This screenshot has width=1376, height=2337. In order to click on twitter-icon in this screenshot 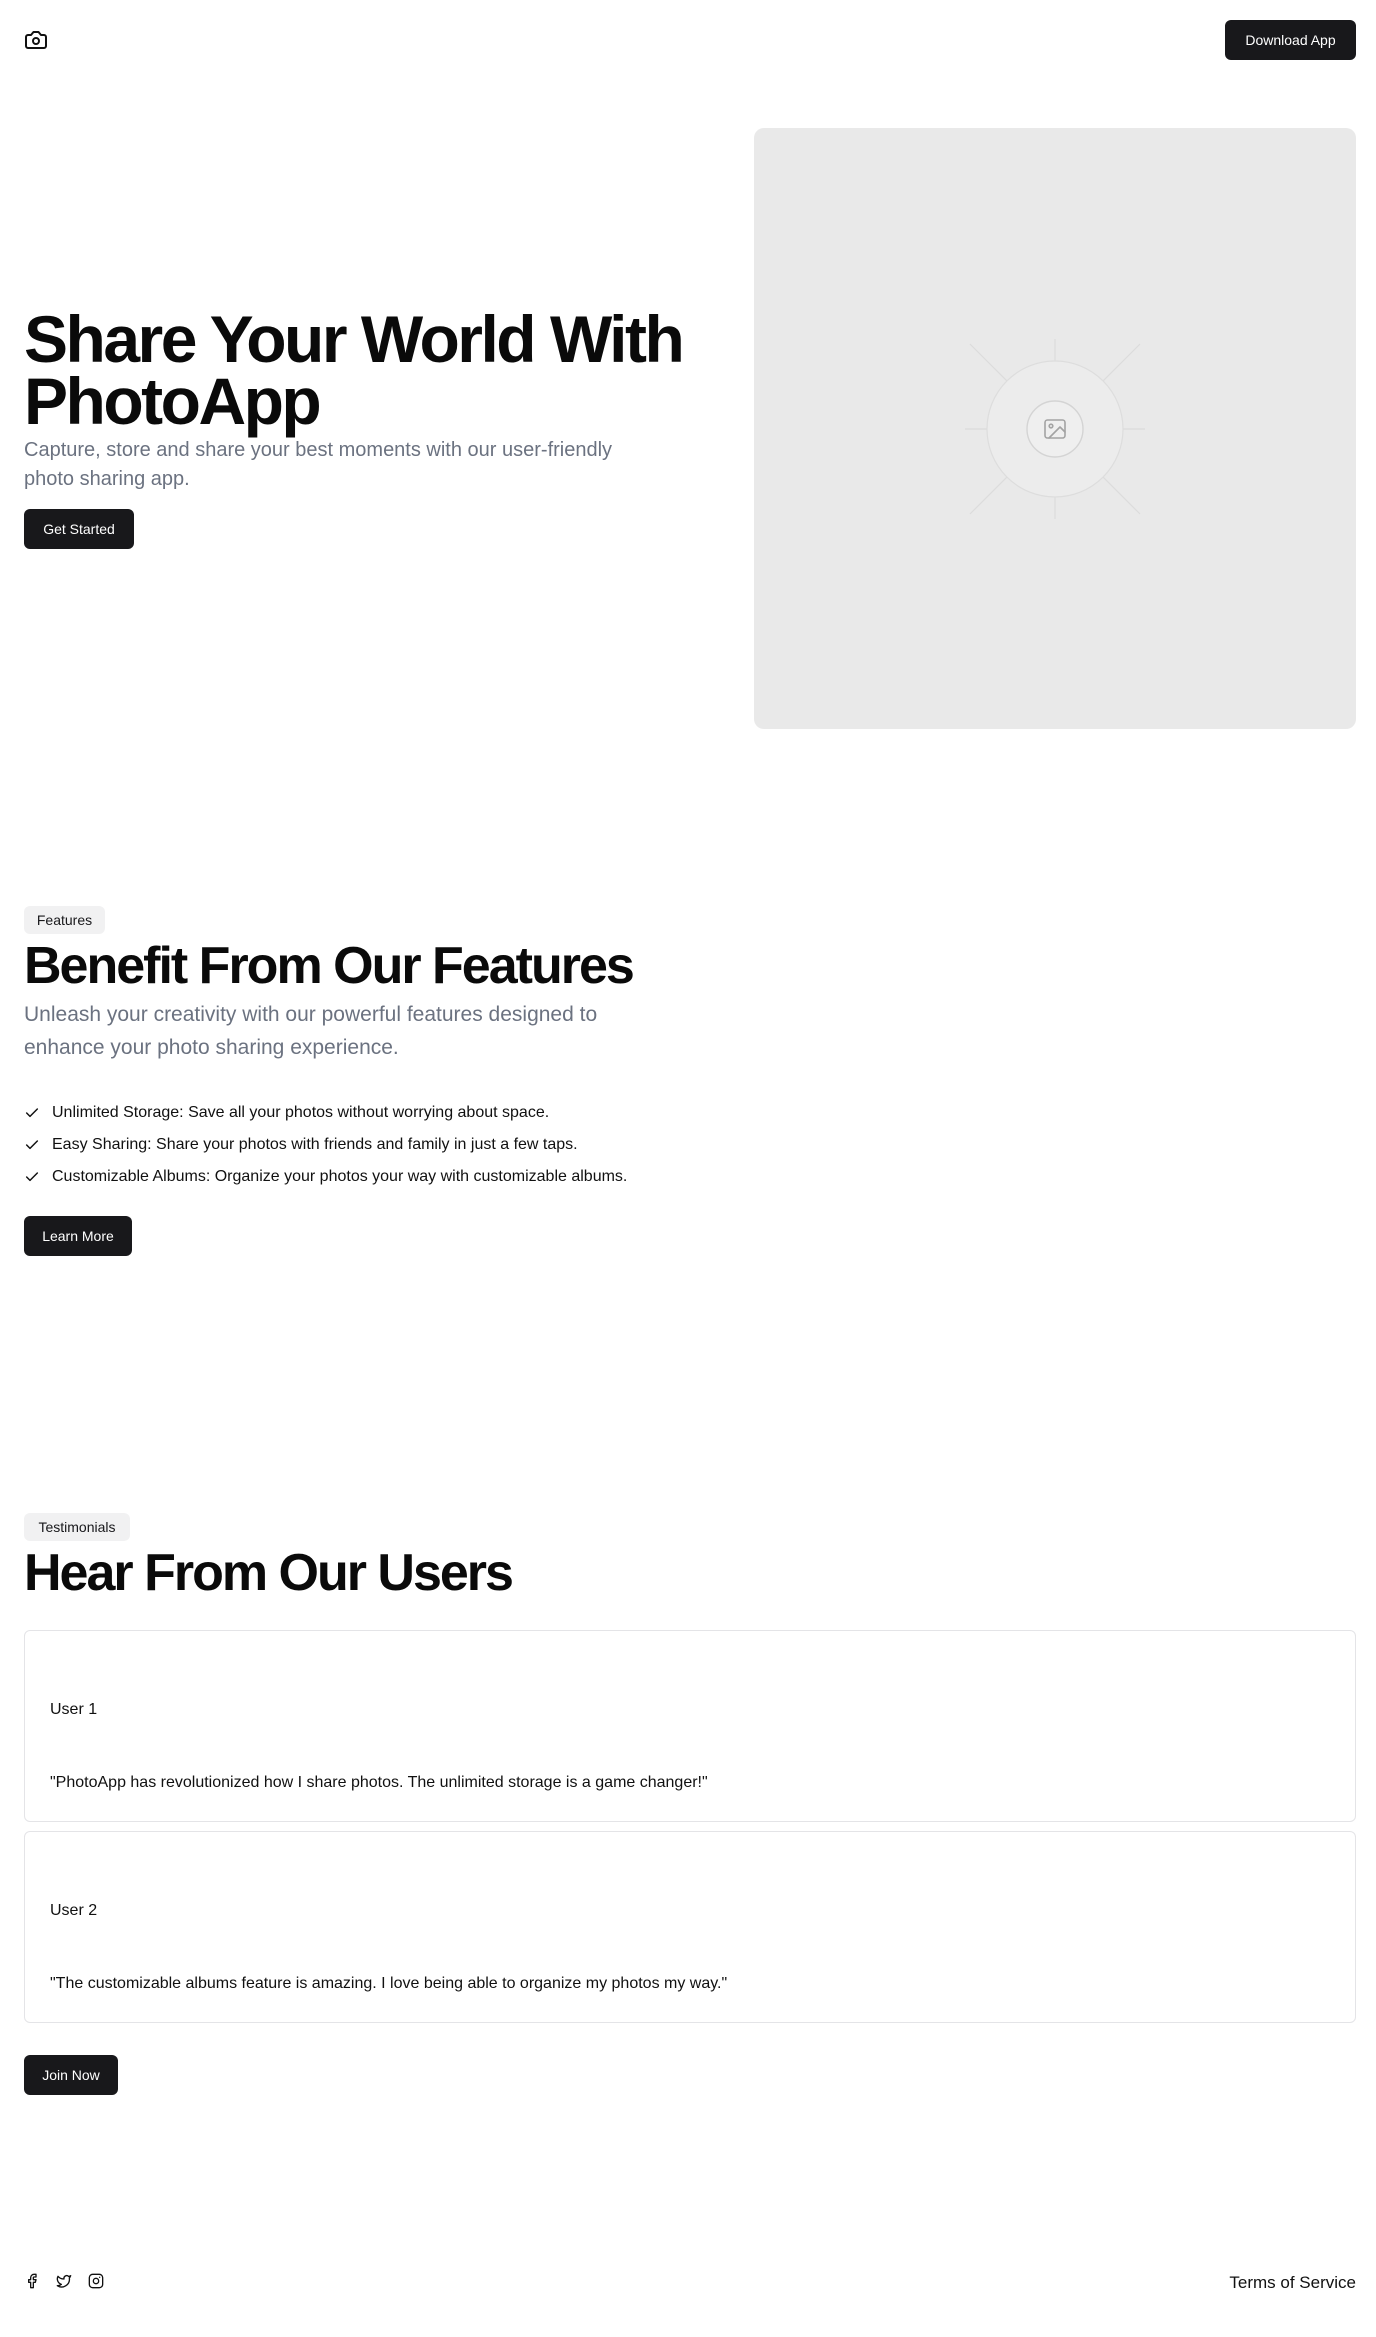, I will do `click(64, 2281)`.